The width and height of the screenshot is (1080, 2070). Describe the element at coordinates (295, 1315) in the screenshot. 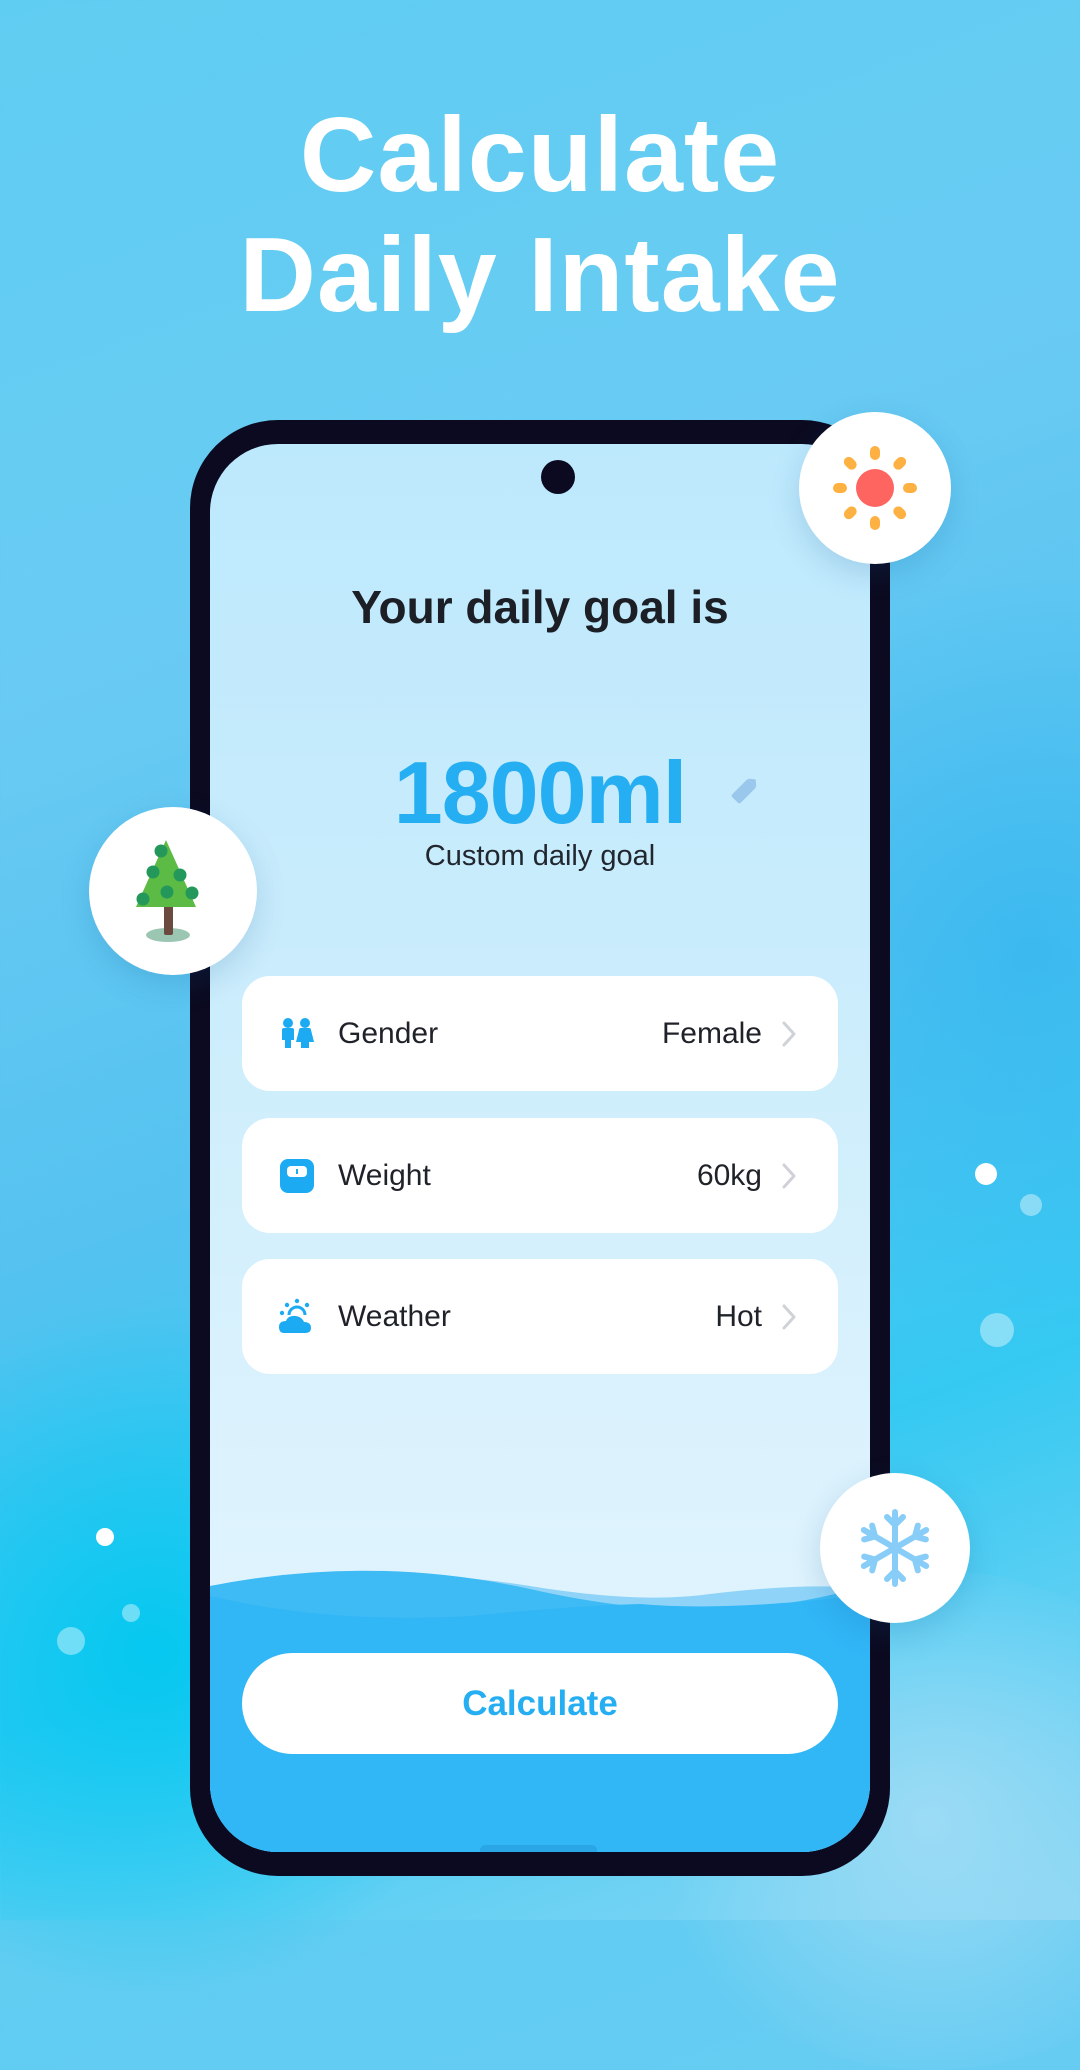

I see `weather-icon` at that location.